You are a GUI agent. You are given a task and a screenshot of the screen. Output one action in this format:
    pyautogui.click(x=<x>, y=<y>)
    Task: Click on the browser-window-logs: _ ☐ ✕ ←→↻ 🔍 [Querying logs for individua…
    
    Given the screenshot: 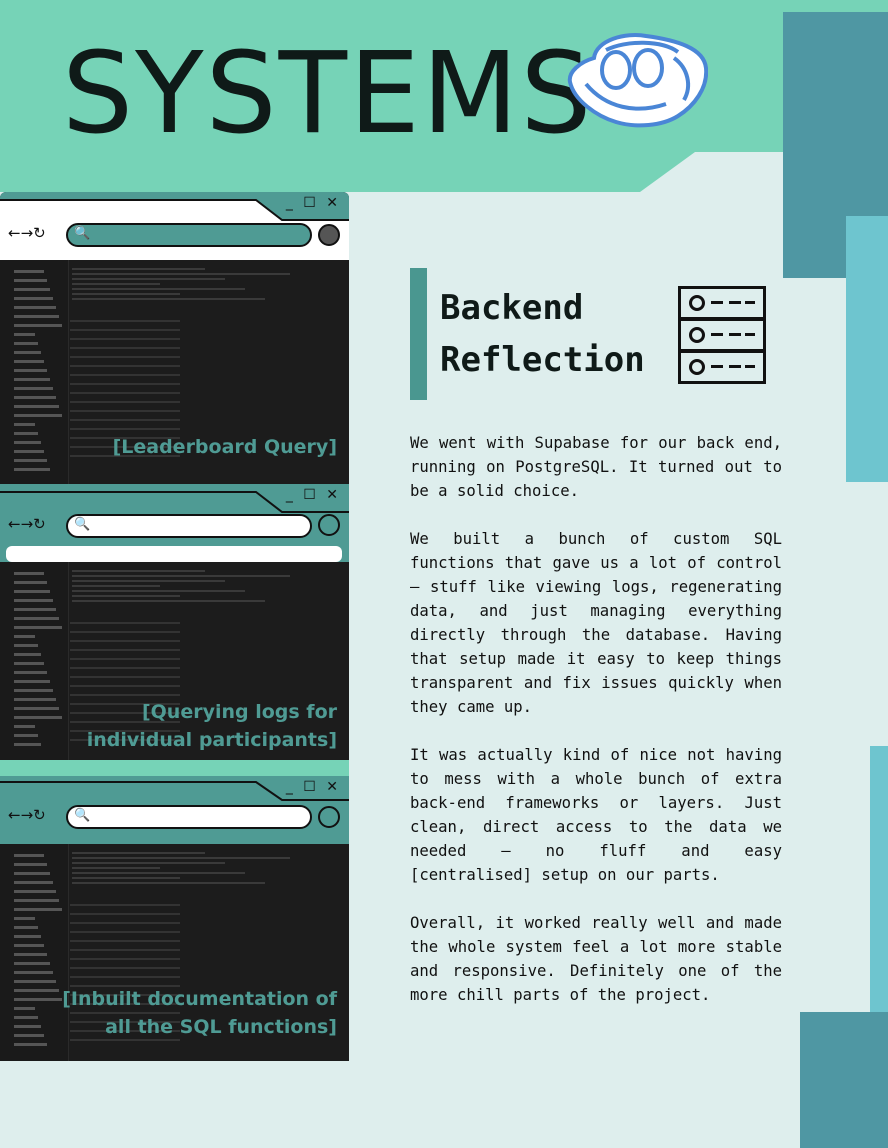 What is the action you would take?
    pyautogui.click(x=174, y=622)
    